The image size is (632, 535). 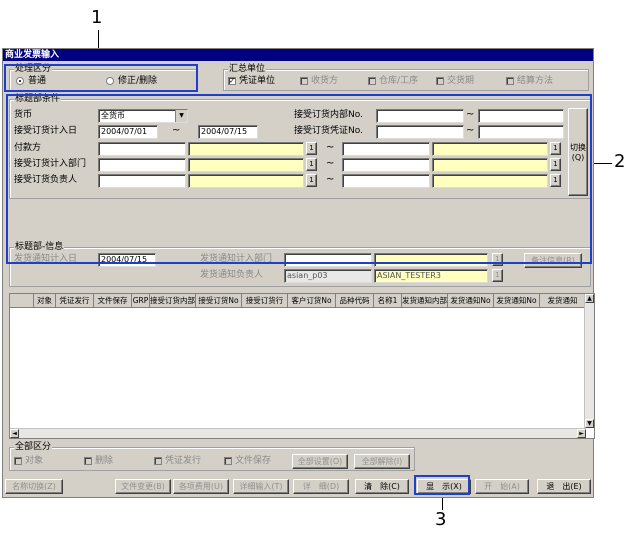 What do you see at coordinates (88, 461) in the screenshot?
I see `all-check-delete` at bounding box center [88, 461].